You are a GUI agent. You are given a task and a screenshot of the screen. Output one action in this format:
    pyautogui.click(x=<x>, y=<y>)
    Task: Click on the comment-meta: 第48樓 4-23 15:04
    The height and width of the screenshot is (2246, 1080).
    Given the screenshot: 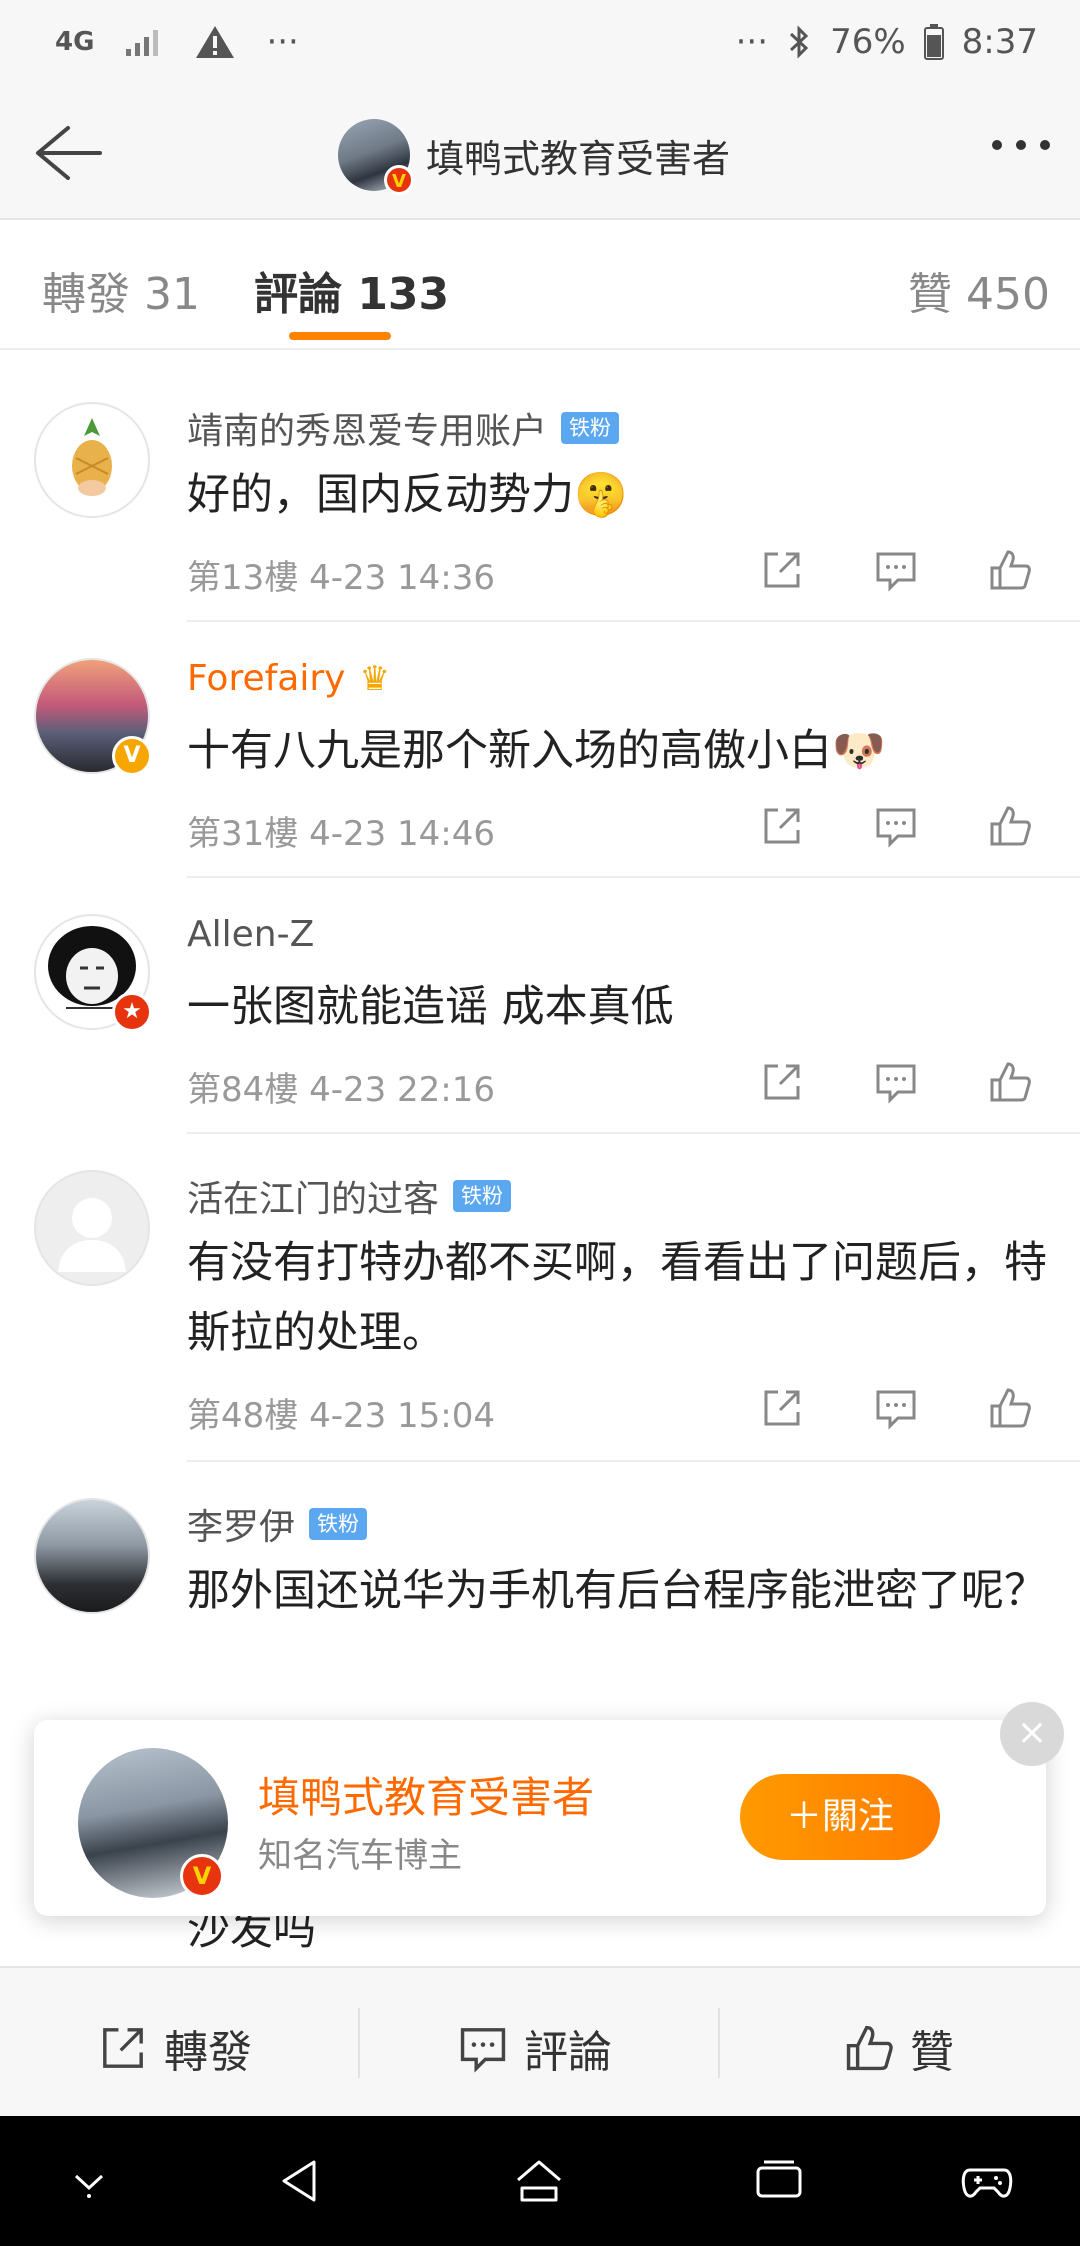 What is the action you would take?
    pyautogui.click(x=341, y=1416)
    